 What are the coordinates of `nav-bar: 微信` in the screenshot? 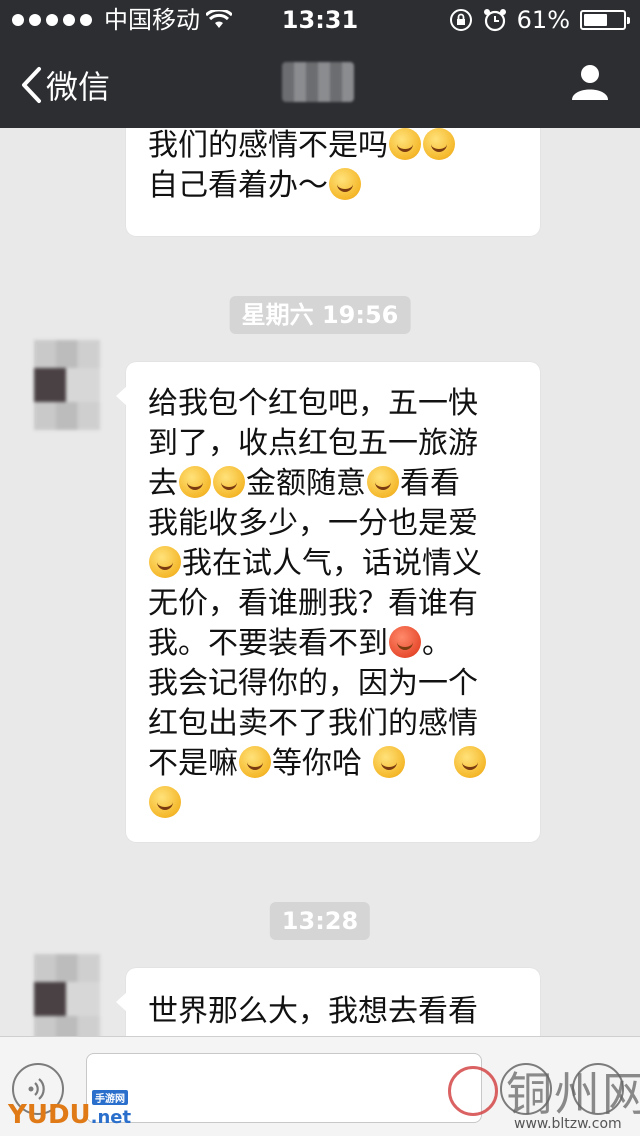 It's located at (320, 84).